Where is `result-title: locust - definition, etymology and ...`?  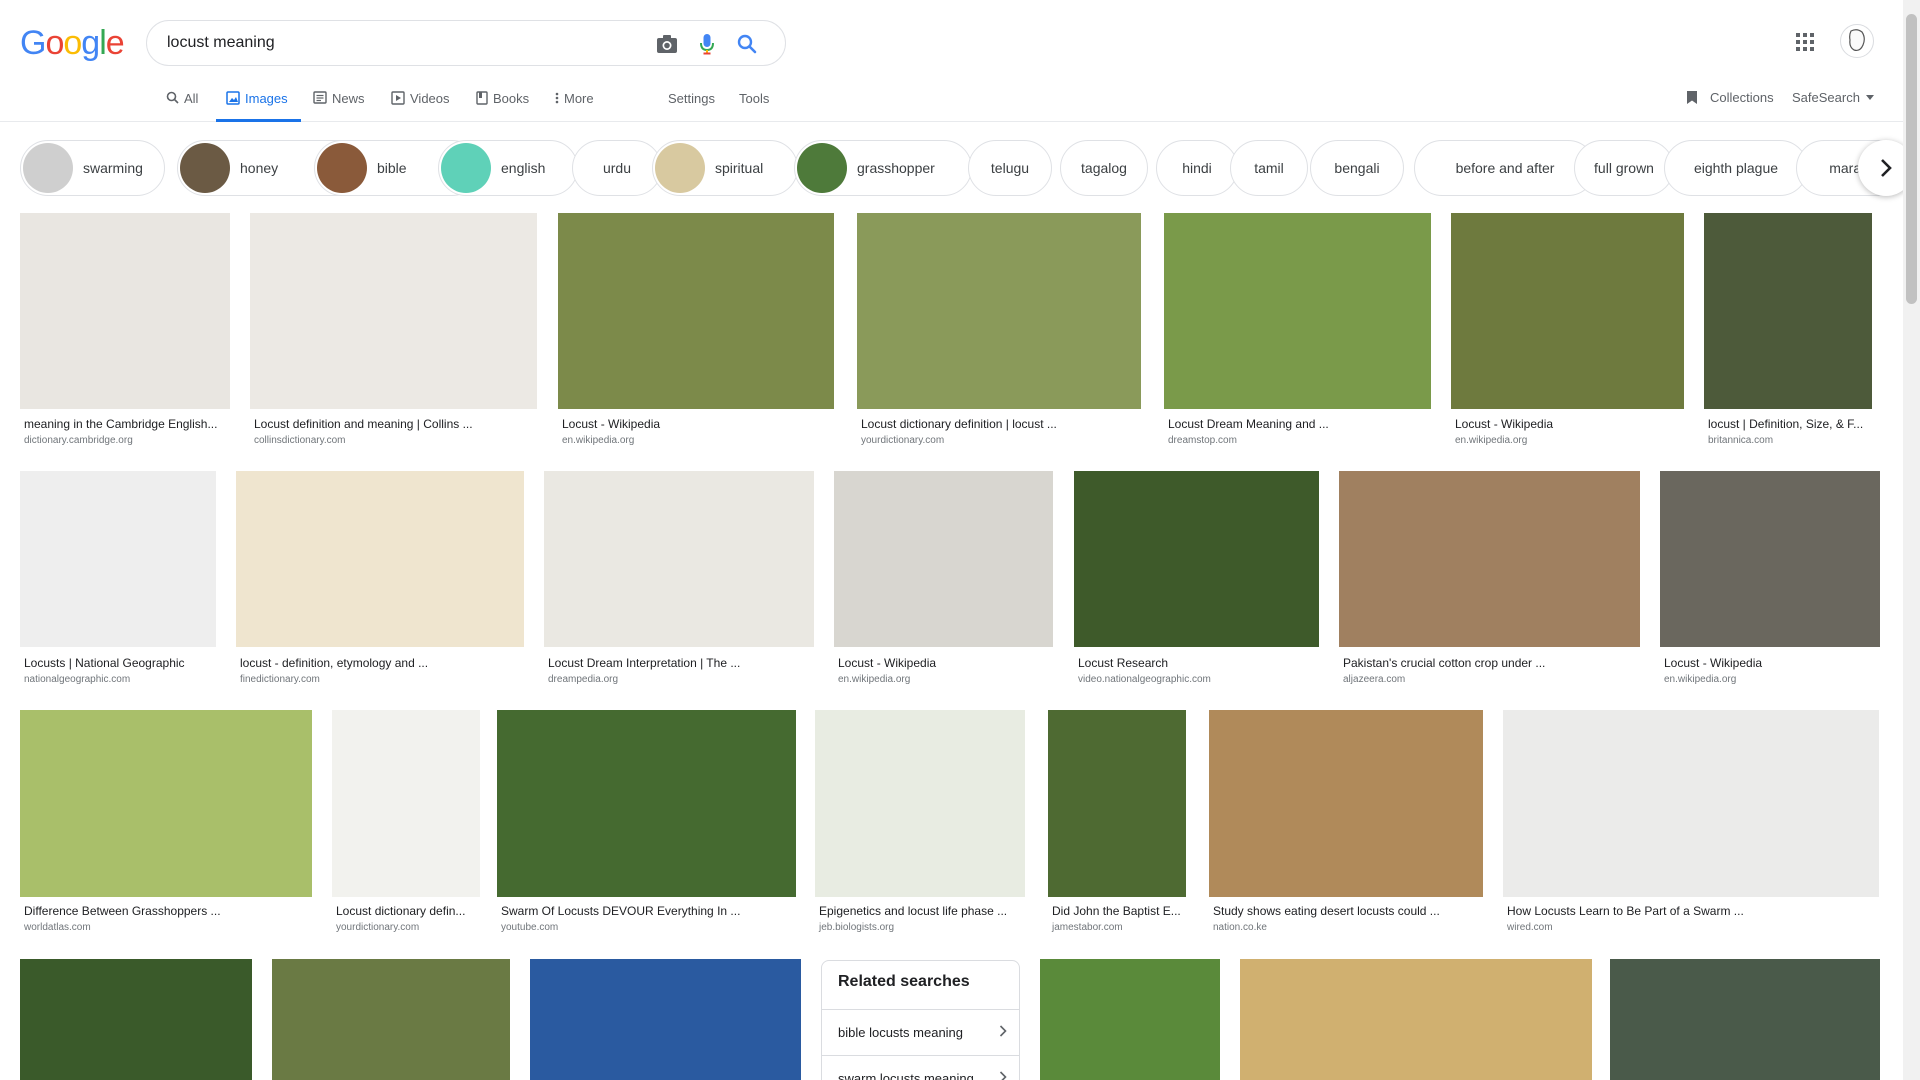 result-title: locust - definition, etymology and ... is located at coordinates (380, 663).